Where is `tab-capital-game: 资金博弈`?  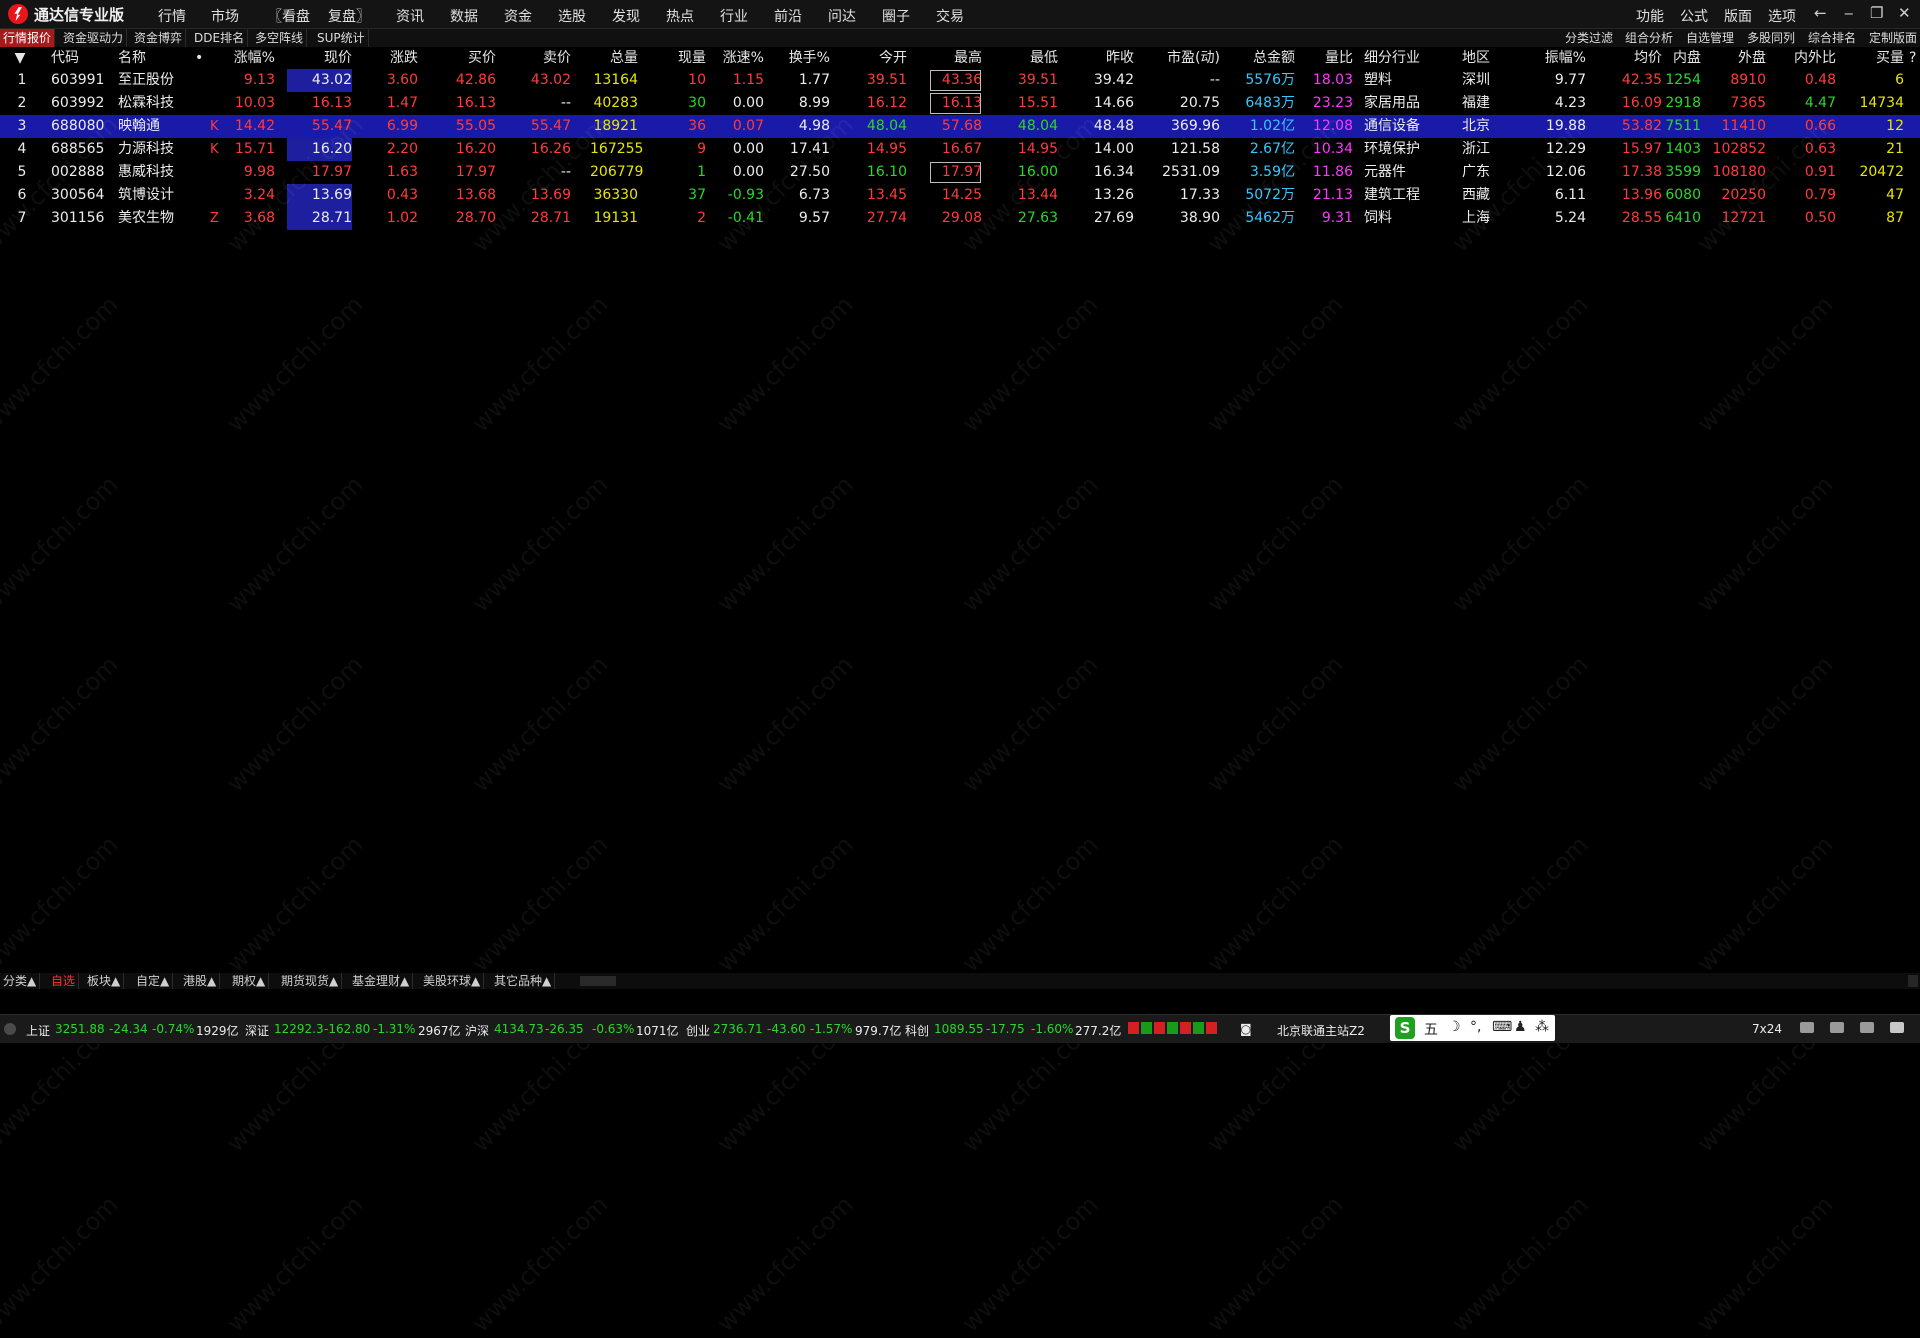
tab-capital-game: 资金博弈 is located at coordinates (159, 38).